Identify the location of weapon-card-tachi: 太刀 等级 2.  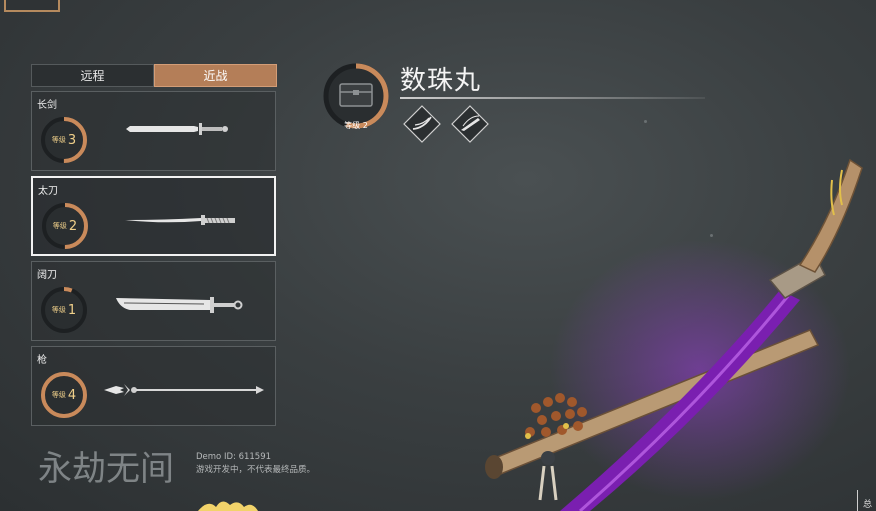
(153, 216).